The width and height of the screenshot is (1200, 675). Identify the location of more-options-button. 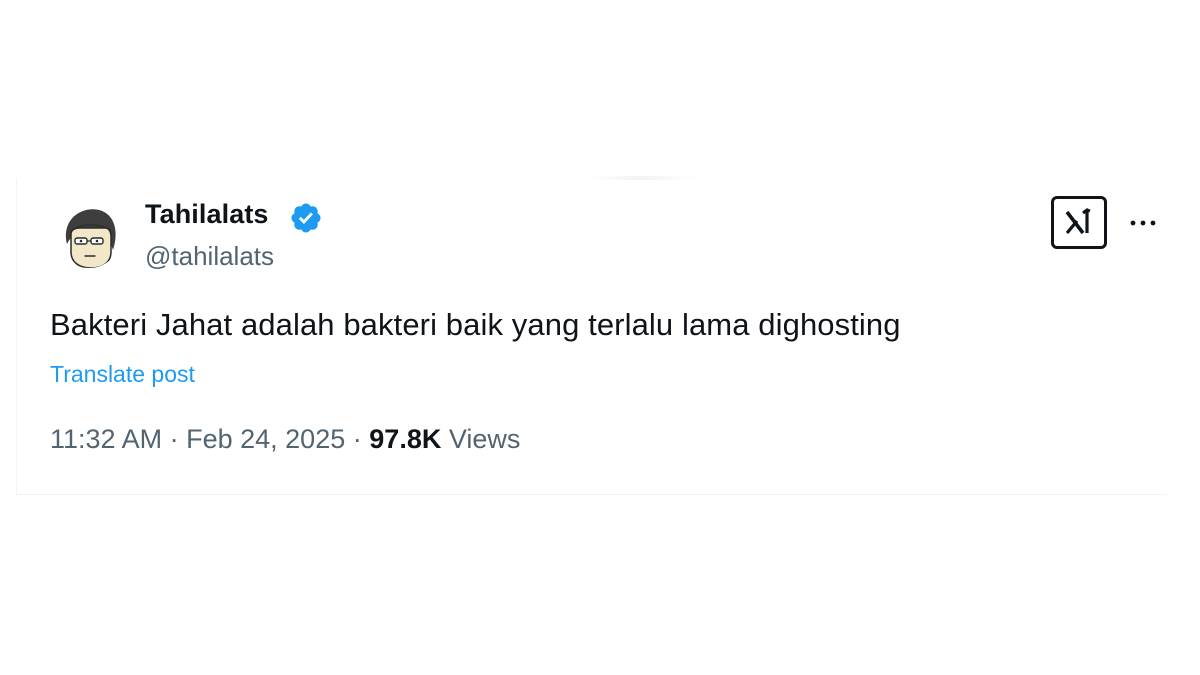
(1143, 223).